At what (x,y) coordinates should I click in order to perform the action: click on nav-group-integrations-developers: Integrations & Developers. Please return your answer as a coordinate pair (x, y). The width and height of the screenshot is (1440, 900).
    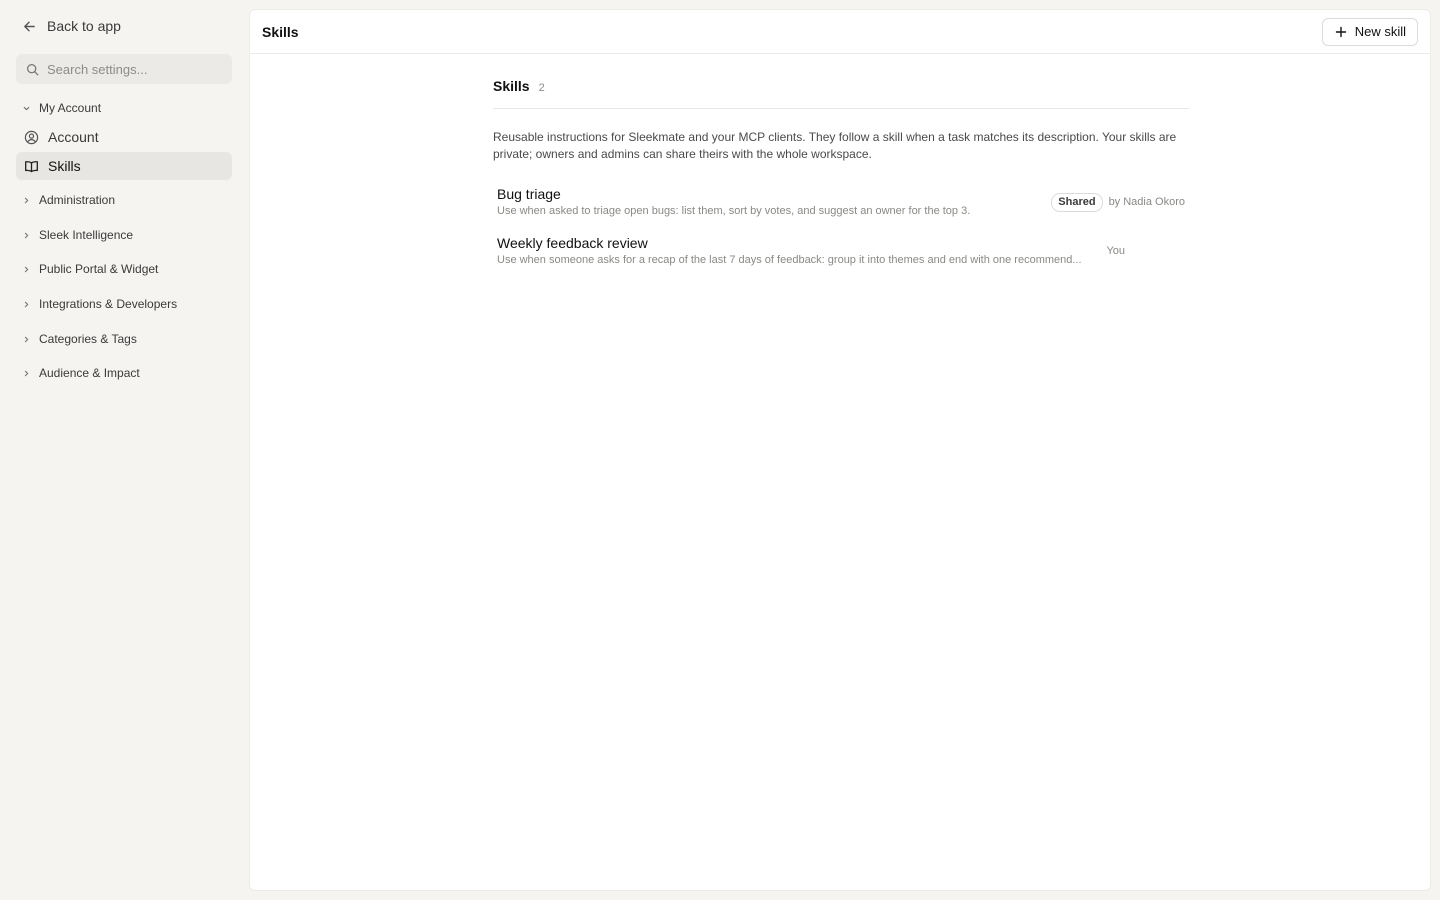
    Looking at the image, I should click on (99, 304).